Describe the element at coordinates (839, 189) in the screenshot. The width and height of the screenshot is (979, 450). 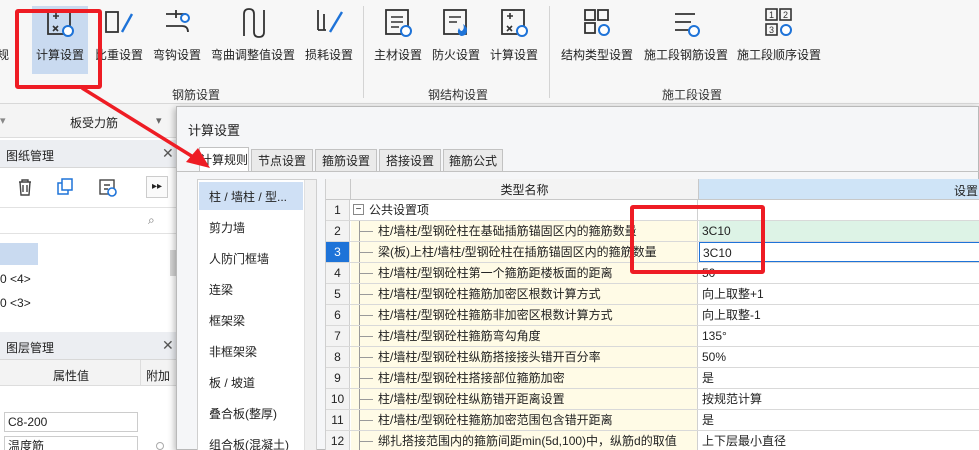
I see `col-setting-header: 设置` at that location.